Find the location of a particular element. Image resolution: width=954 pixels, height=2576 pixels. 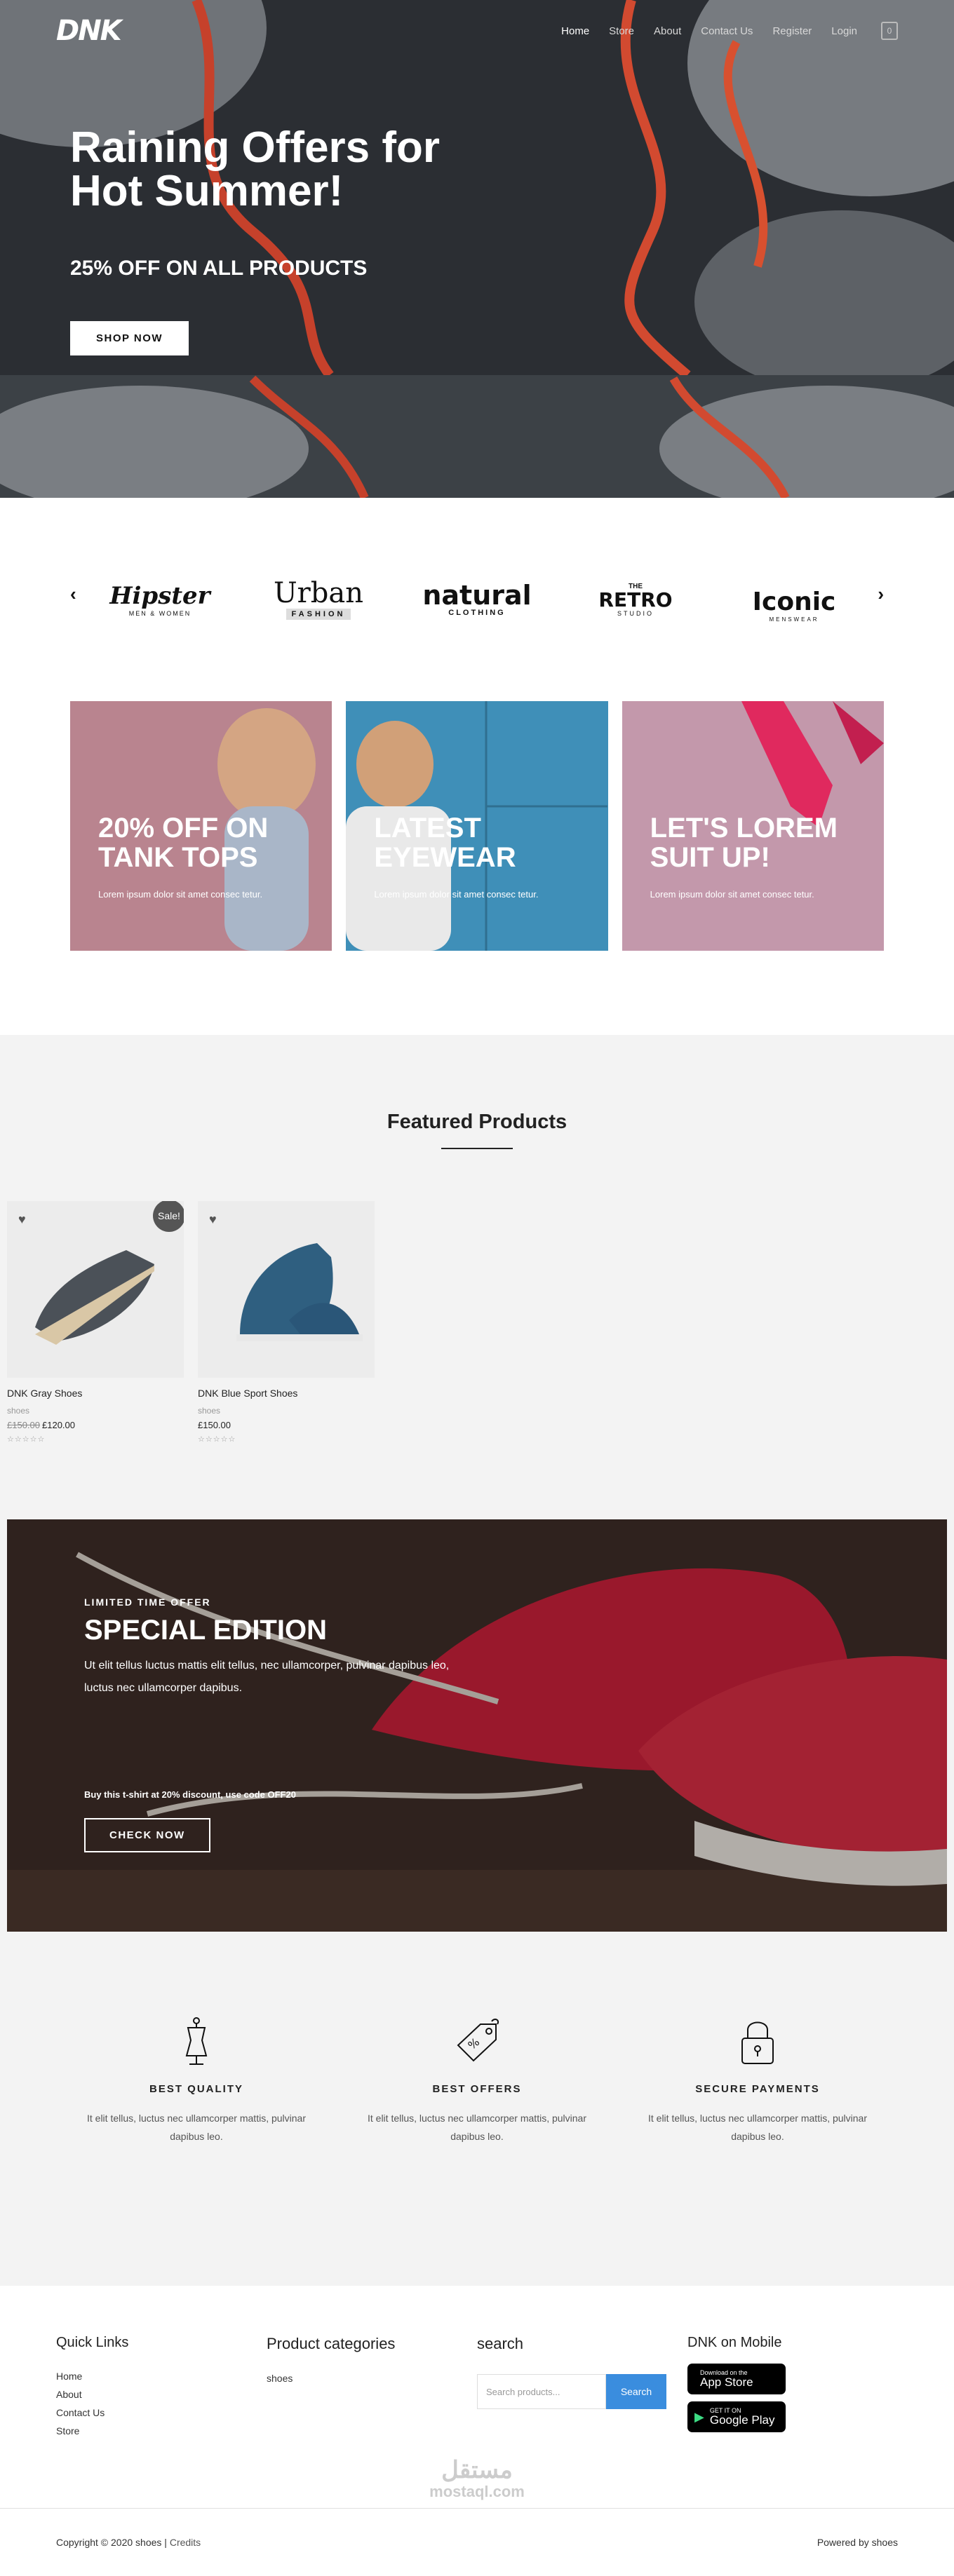

old-price: £150.00 is located at coordinates (23, 1425).